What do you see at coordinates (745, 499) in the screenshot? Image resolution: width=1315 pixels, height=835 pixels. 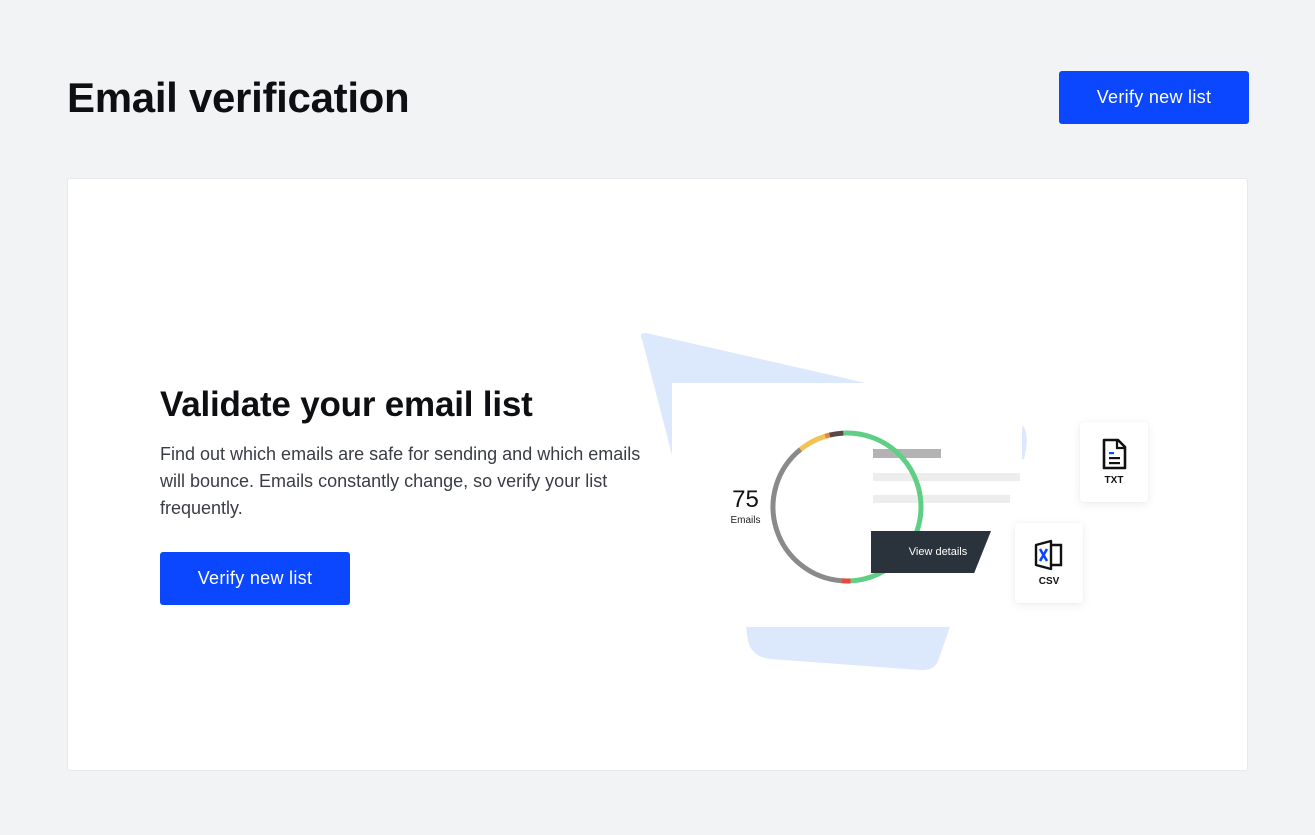 I see `ring-count: 75` at bounding box center [745, 499].